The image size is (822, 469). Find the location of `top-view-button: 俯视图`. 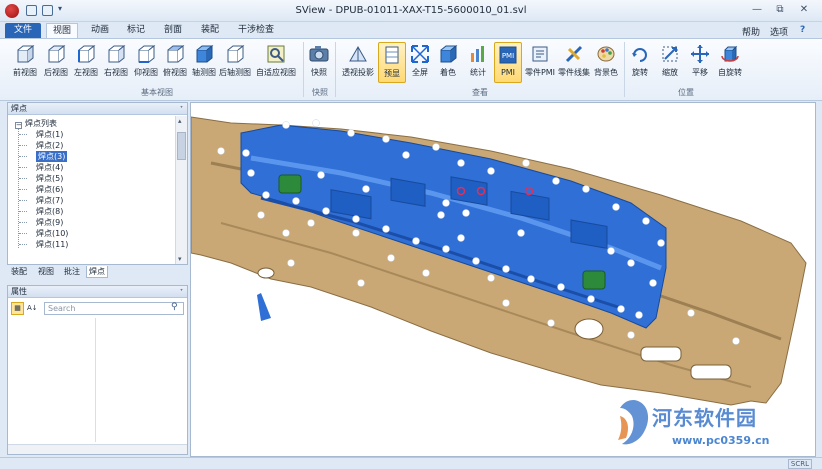

top-view-button: 俯视图 is located at coordinates (175, 62).